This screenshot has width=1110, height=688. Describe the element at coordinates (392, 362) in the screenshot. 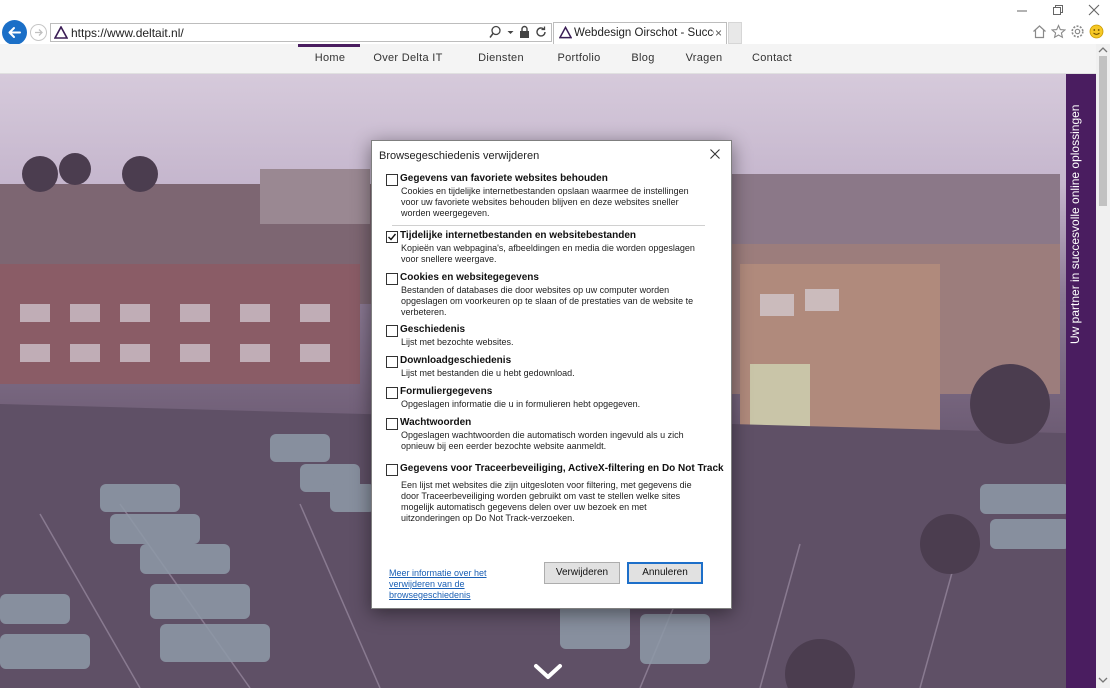

I see `checkbox-download-history` at that location.